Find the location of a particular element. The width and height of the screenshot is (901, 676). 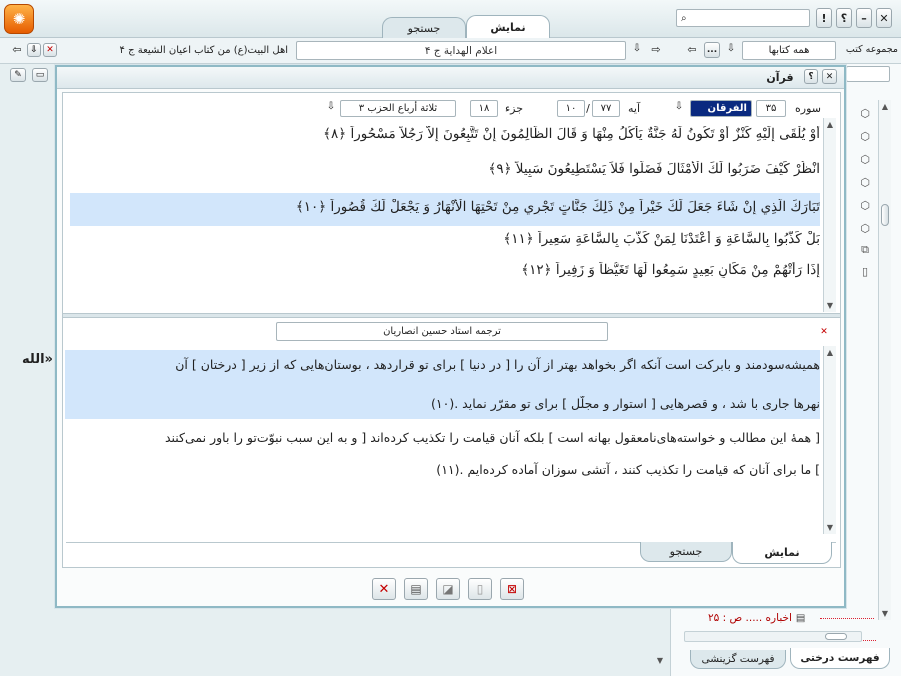

pane-divider is located at coordinates (451, 315).